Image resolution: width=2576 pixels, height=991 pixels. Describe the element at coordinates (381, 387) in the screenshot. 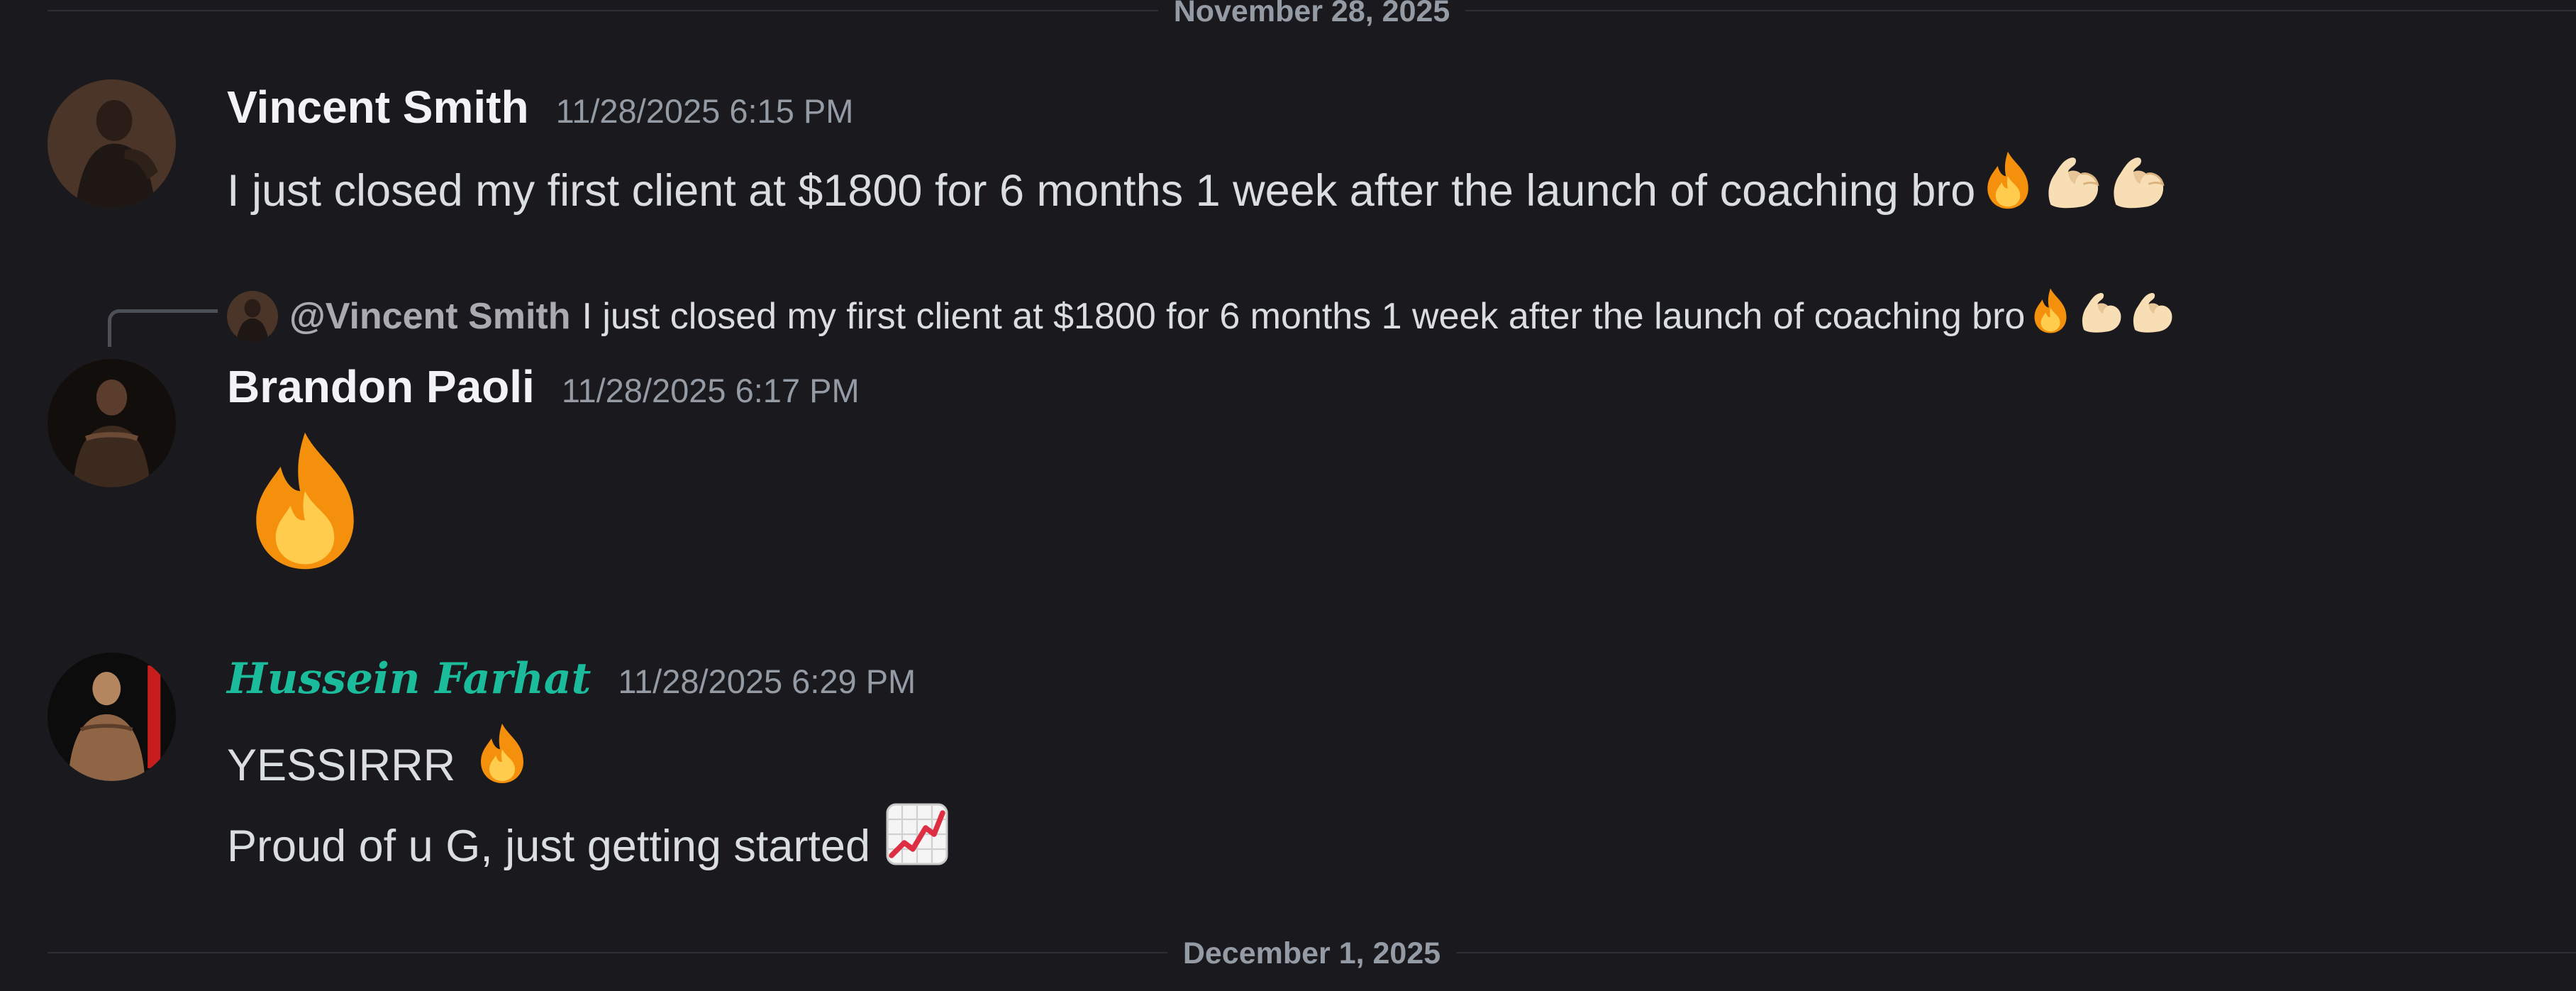

I see `username: Brandon Paoli` at that location.